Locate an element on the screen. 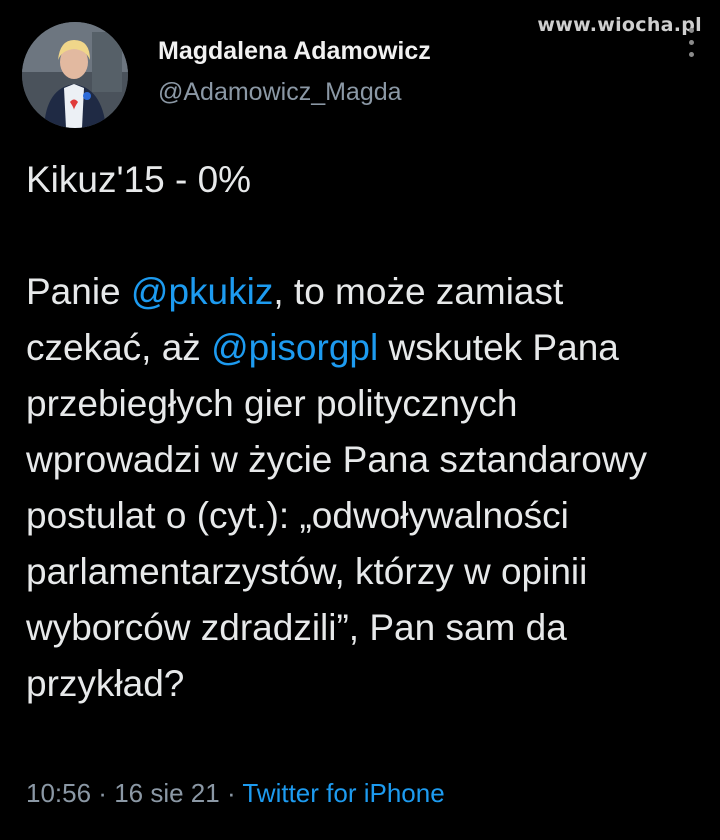 This screenshot has width=720, height=840. tweet-source-link: Twitter for iPhone is located at coordinates (343, 793).